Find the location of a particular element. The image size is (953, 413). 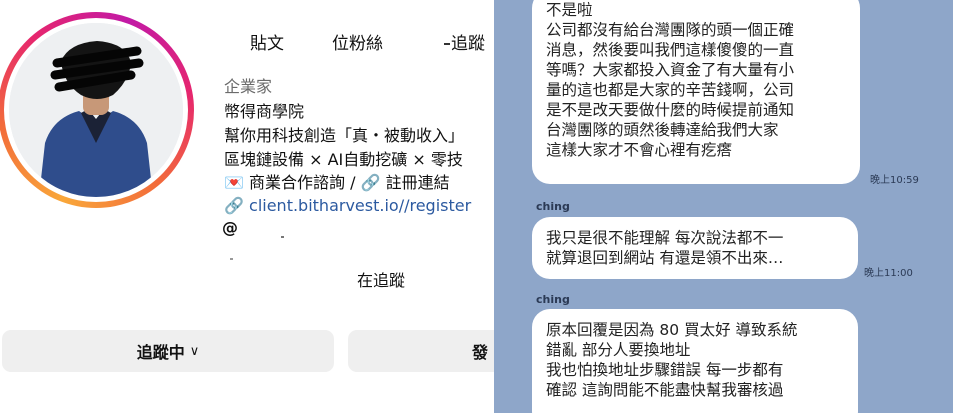

following-status: 在追蹤 is located at coordinates (381, 280).